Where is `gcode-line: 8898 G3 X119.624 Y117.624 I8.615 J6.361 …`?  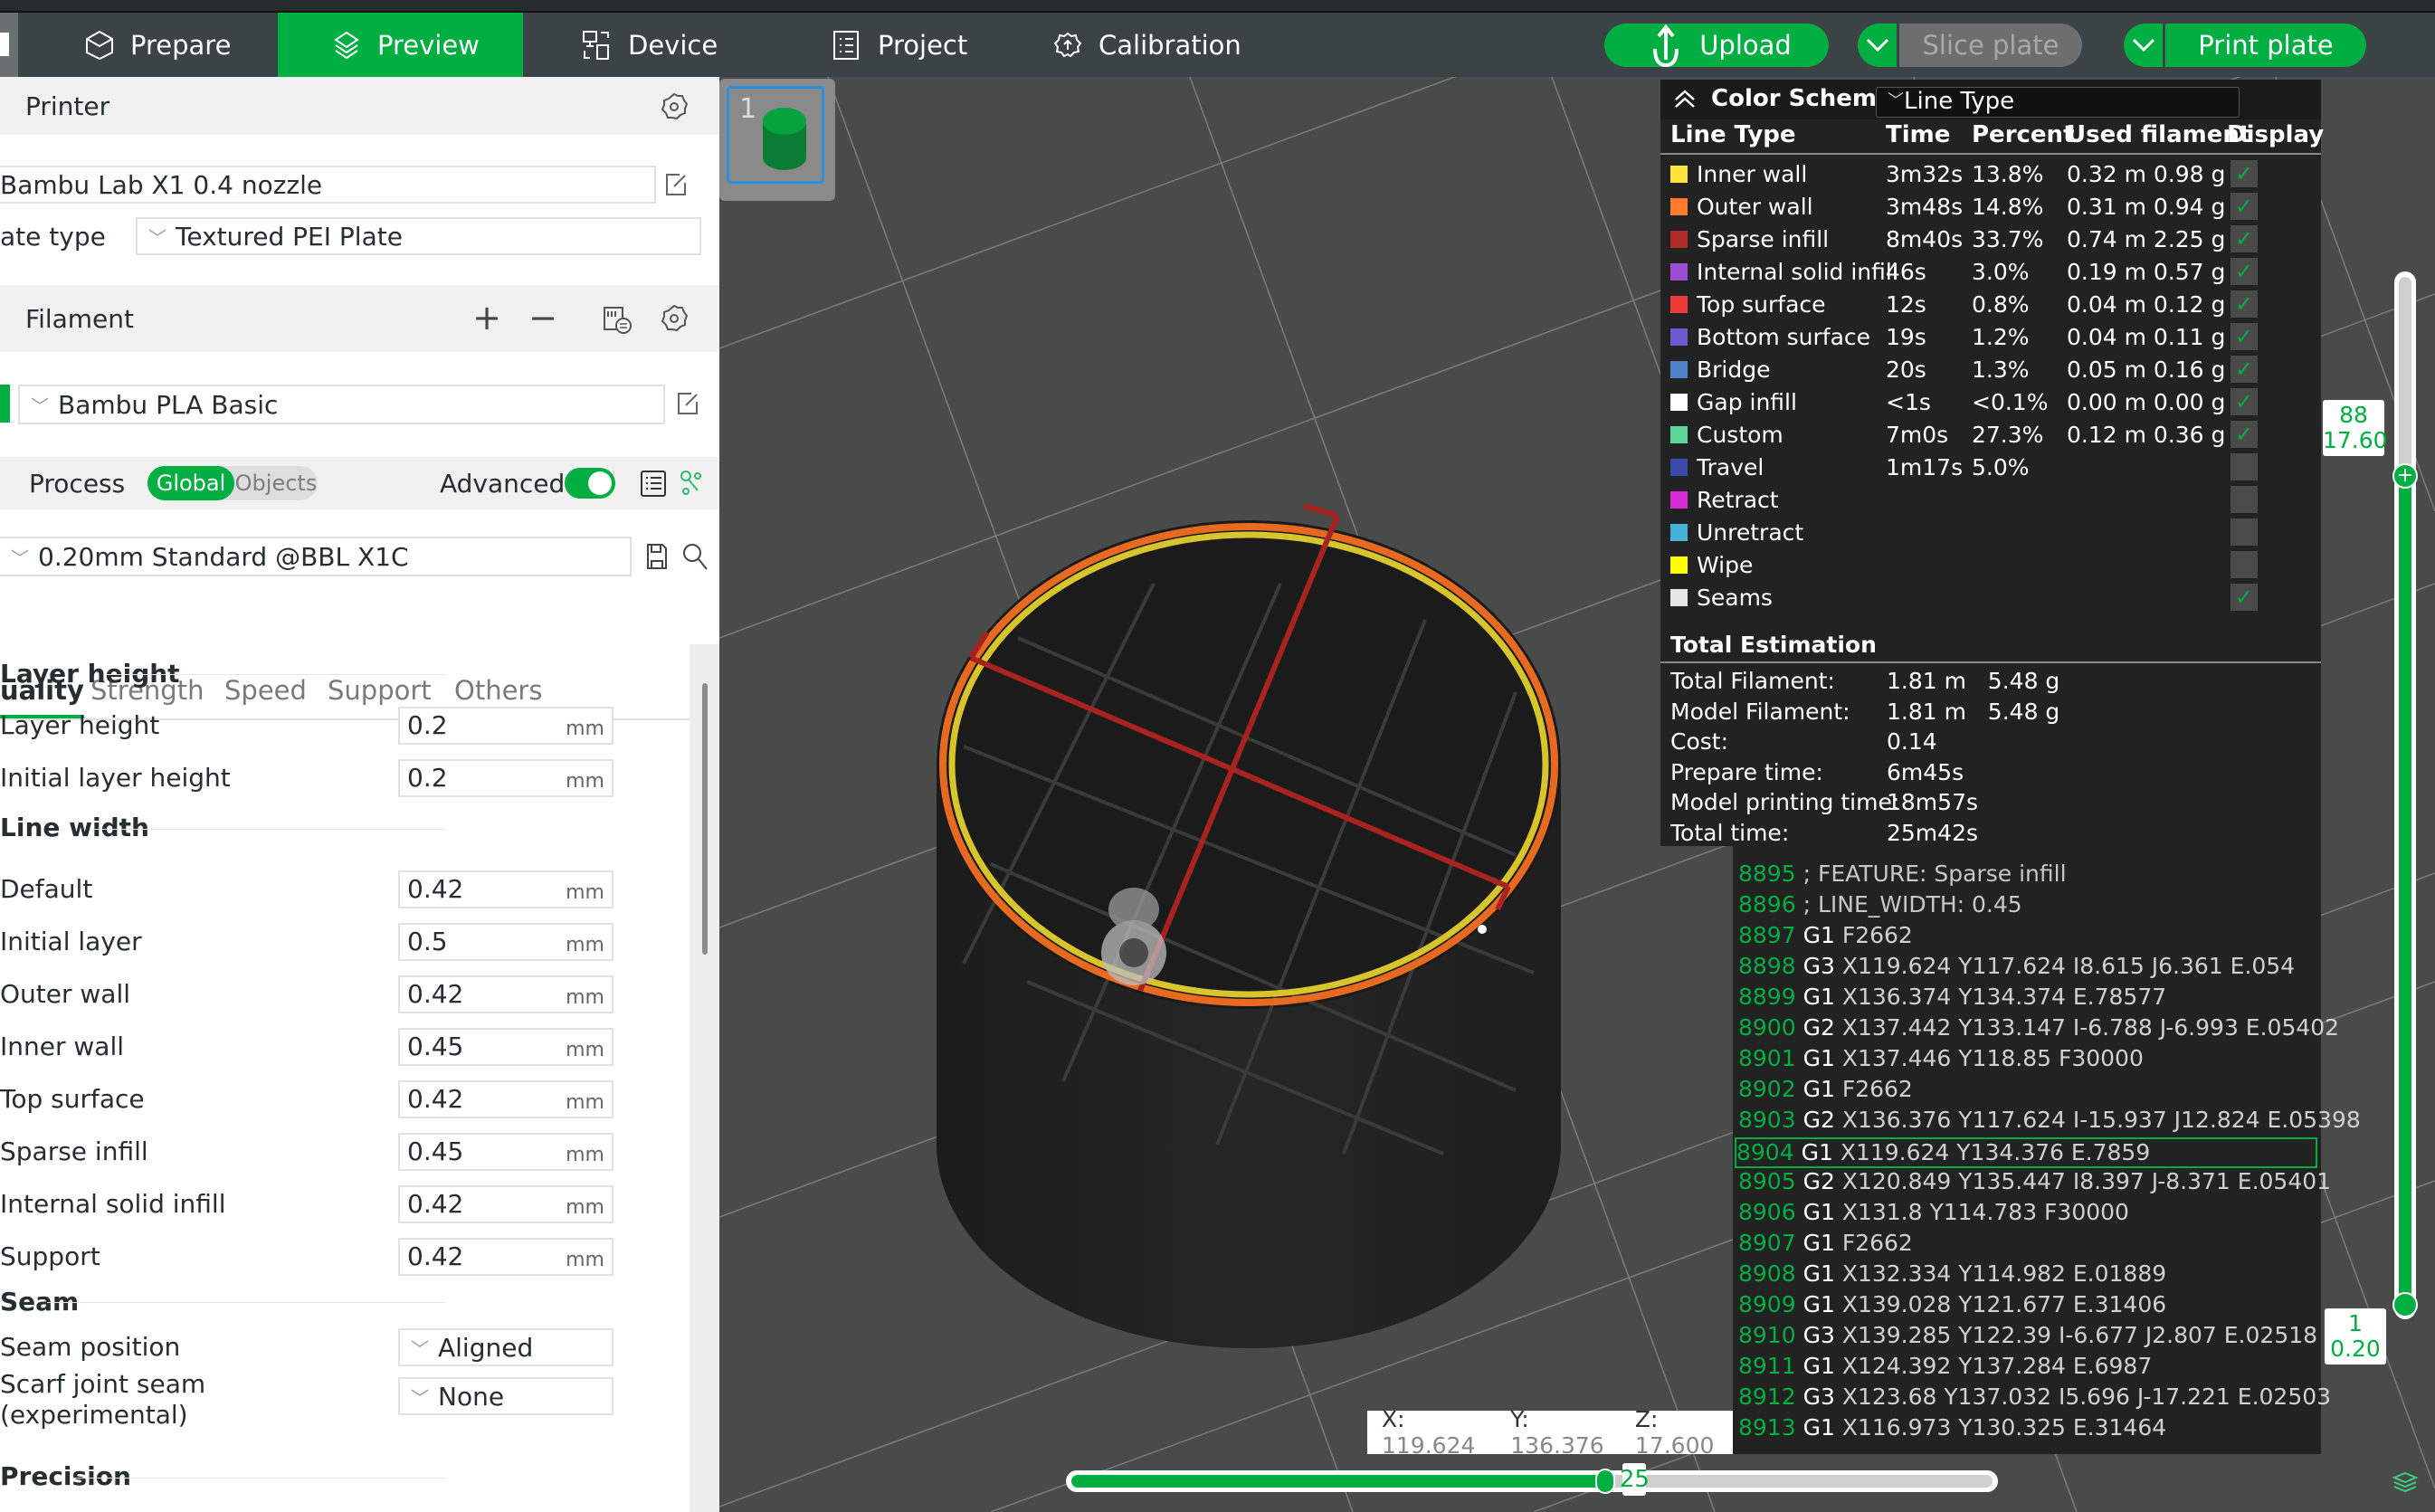 gcode-line: 8898 G3 X119.624 Y117.624 I8.615 J6.361 … is located at coordinates (2016, 968).